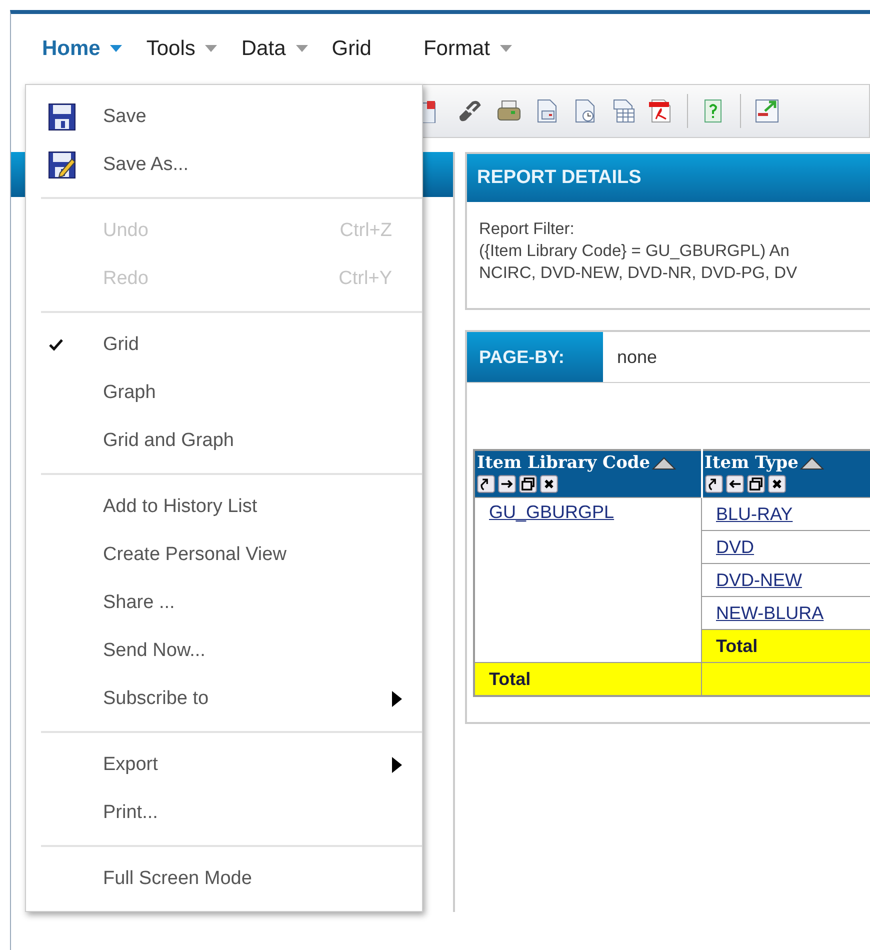 The width and height of the screenshot is (870, 950). What do you see at coordinates (182, 49) in the screenshot?
I see `menu-tab: Tools` at bounding box center [182, 49].